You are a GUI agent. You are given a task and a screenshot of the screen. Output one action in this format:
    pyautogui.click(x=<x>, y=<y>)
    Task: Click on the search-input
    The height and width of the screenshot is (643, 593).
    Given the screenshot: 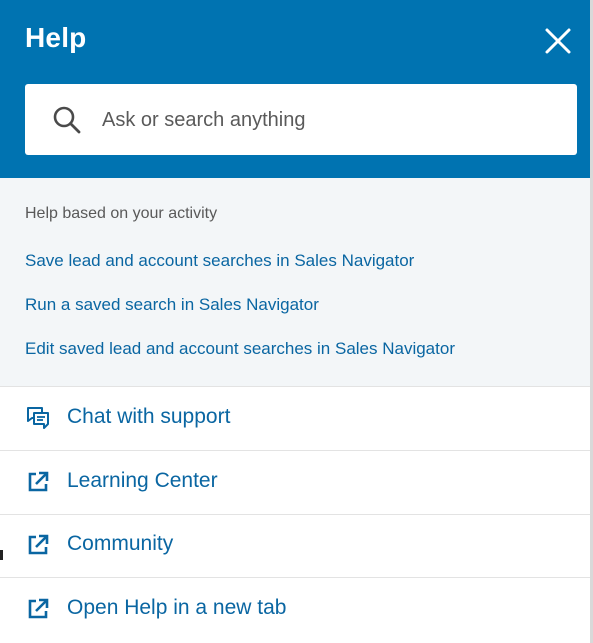 What is the action you would take?
    pyautogui.click(x=332, y=120)
    